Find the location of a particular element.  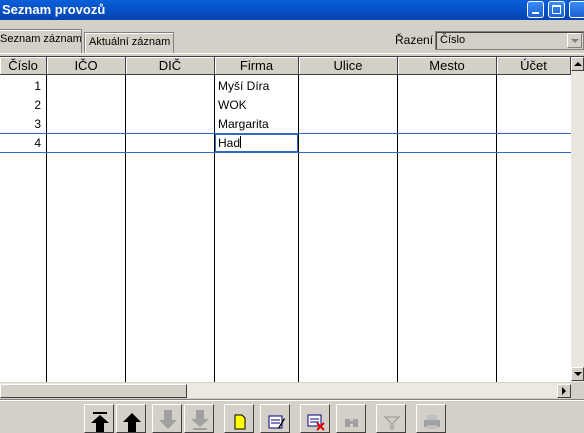

tab-seznam-zaznamu: Seznam záznamů is located at coordinates (41, 41).